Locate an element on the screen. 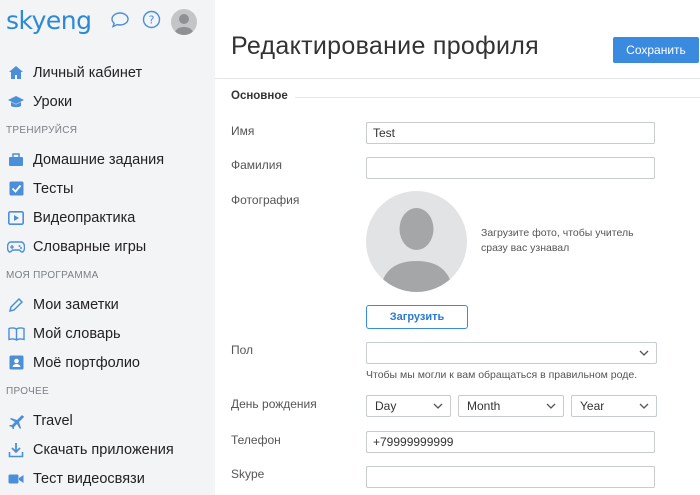  plane-icon is located at coordinates (16, 421).